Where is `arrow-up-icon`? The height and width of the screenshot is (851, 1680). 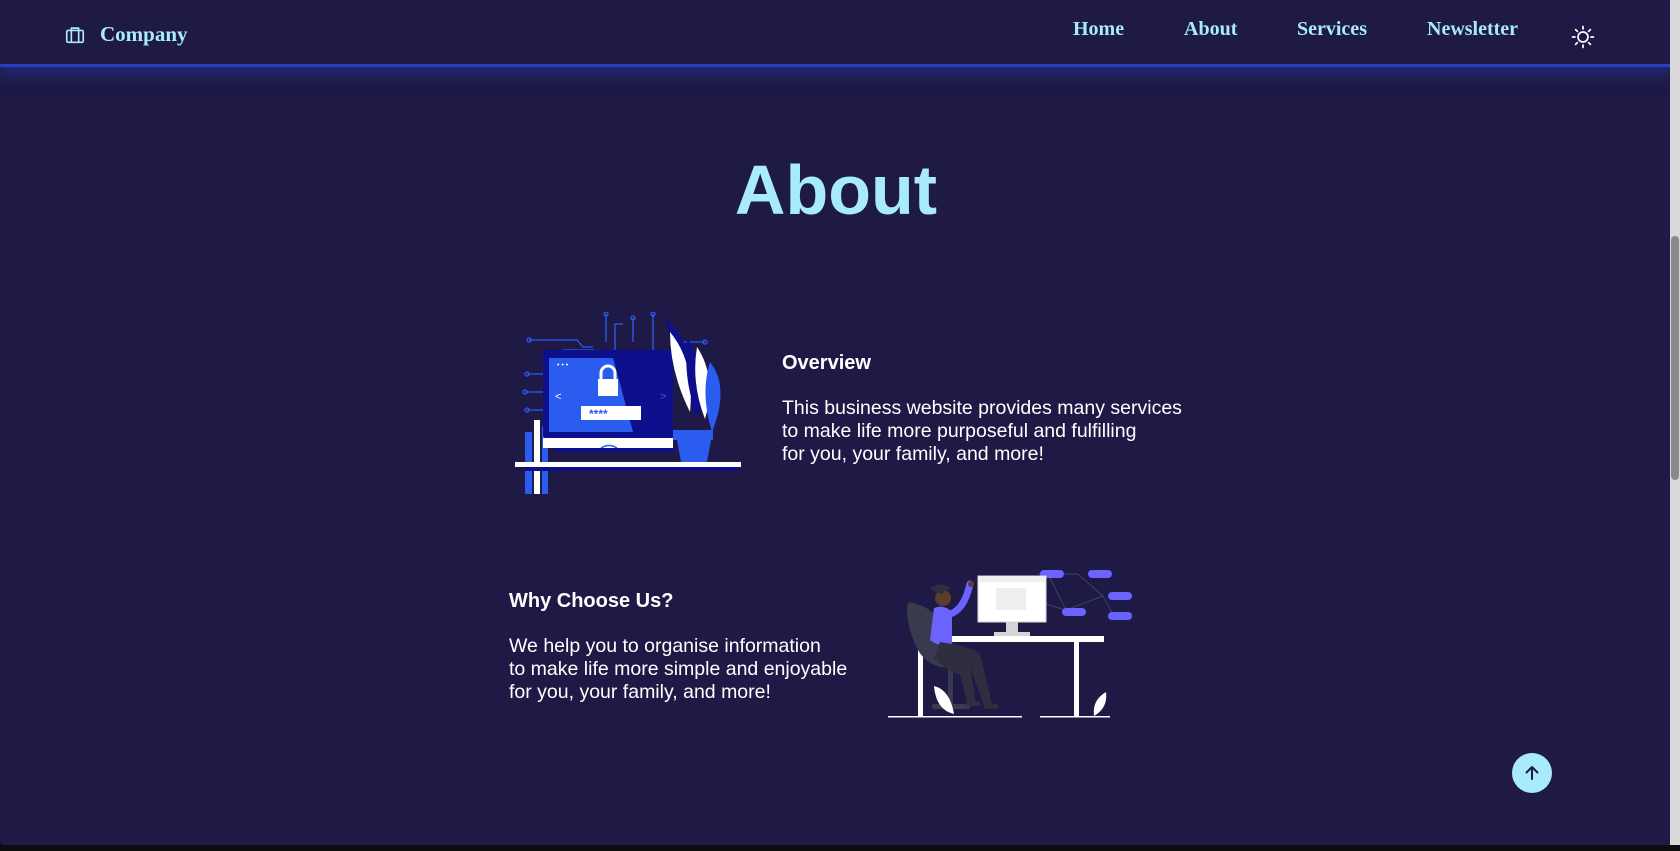 arrow-up-icon is located at coordinates (1532, 773).